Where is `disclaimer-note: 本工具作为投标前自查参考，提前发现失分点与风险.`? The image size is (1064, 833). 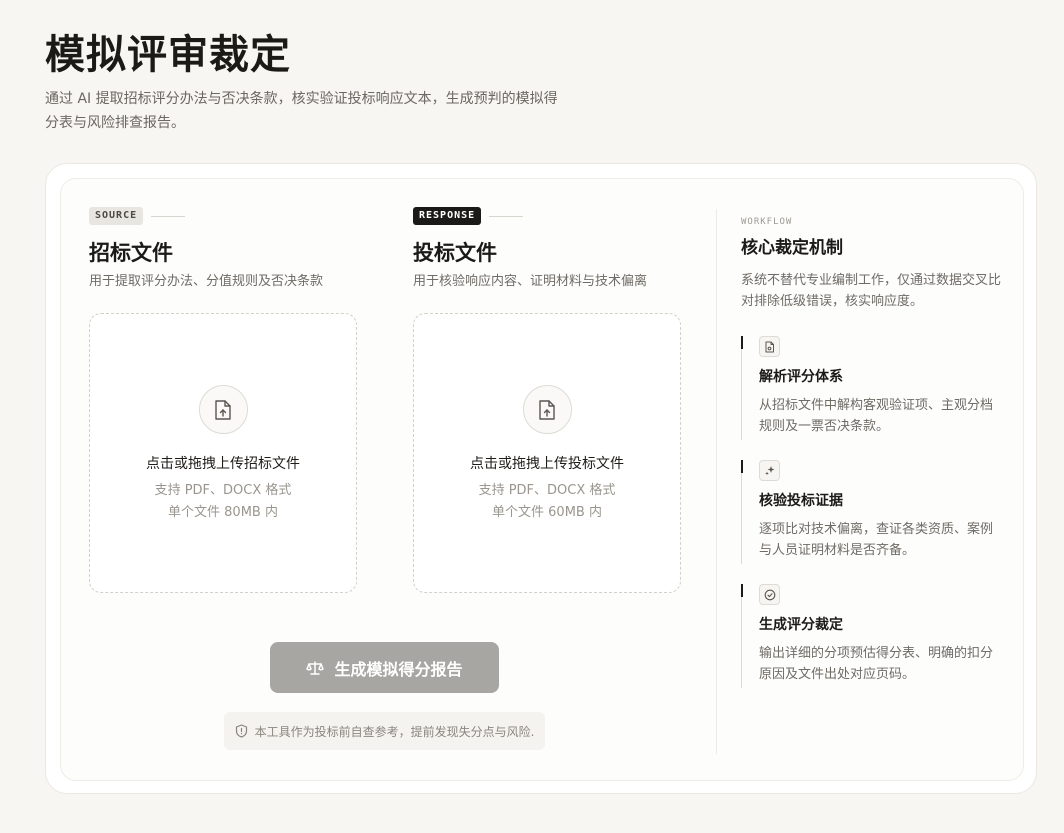 disclaimer-note: 本工具作为投标前自查参考，提前发现失分点与风险. is located at coordinates (384, 731).